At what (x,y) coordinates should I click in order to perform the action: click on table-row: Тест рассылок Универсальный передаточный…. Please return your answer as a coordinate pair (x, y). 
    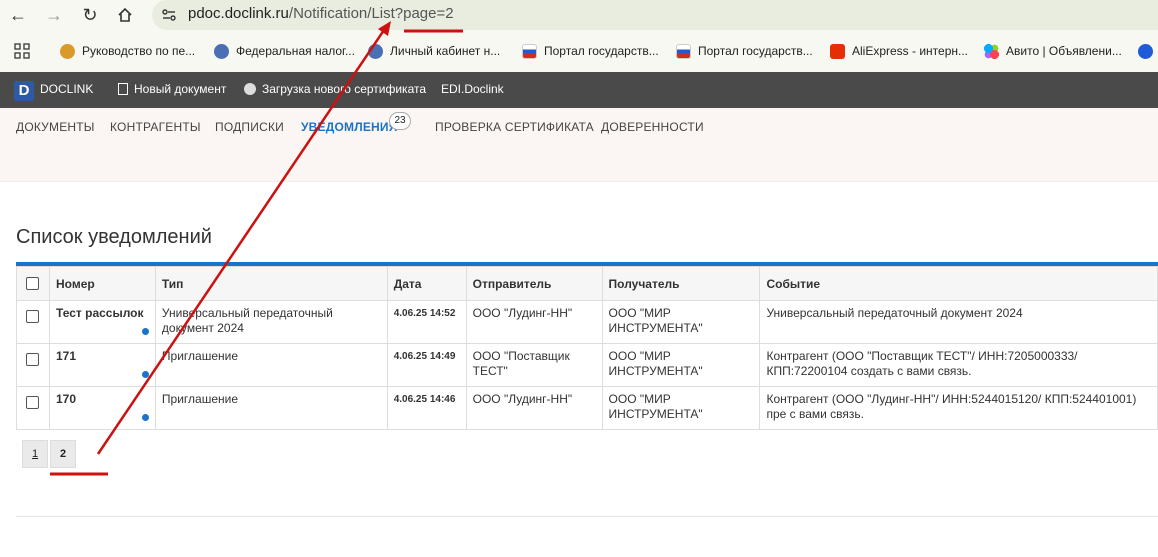
    Looking at the image, I should click on (587, 322).